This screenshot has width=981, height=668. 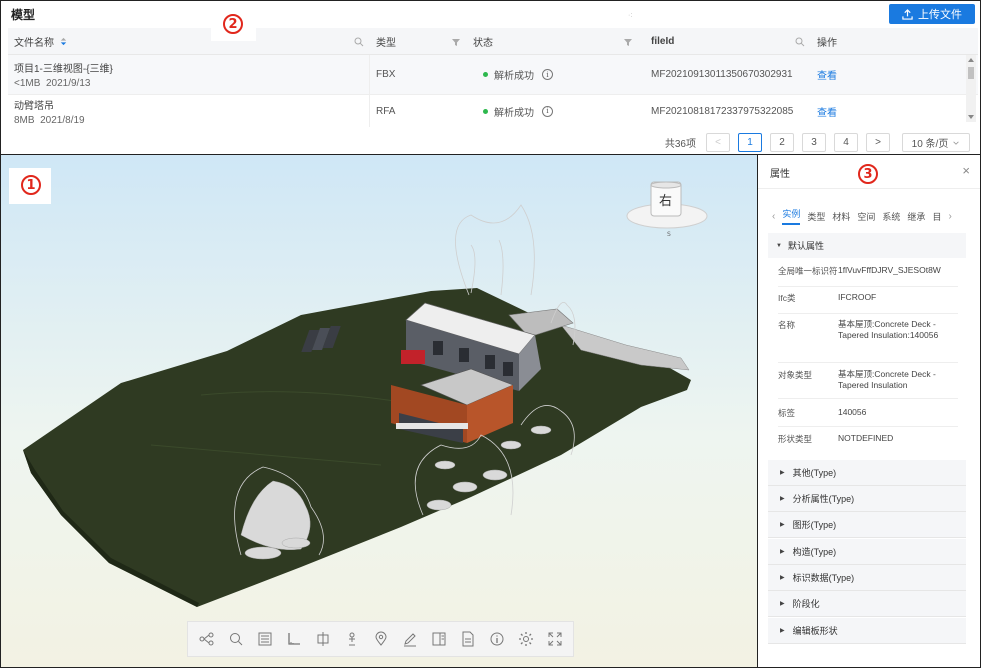 What do you see at coordinates (867, 578) in the screenshot?
I see `section-identity: ▶ 标识数据(Type)` at bounding box center [867, 578].